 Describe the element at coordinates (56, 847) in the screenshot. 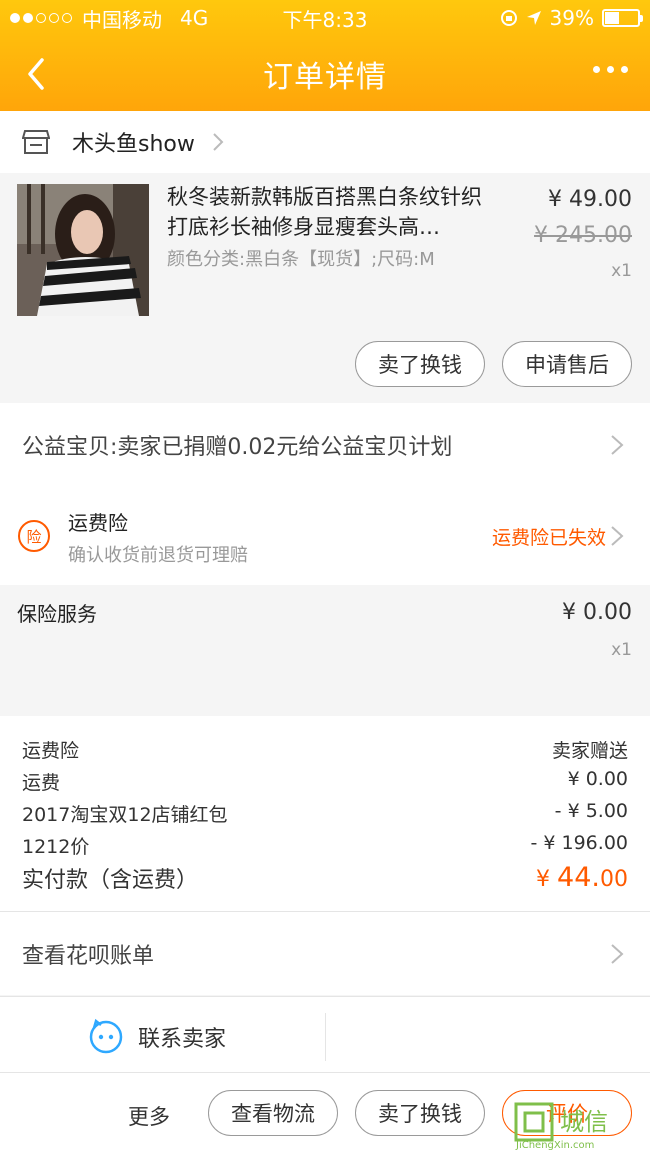

I see `summary-label: 1212价` at that location.